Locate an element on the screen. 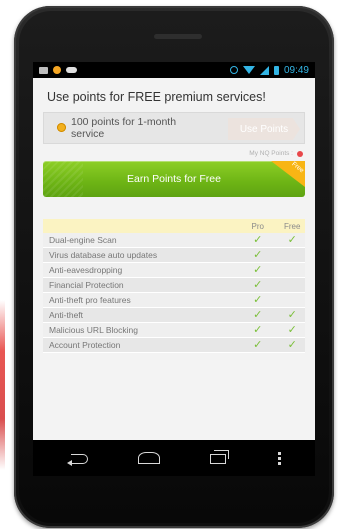 The height and width of the screenshot is (529, 338). status-time: 09:49 is located at coordinates (296, 70).